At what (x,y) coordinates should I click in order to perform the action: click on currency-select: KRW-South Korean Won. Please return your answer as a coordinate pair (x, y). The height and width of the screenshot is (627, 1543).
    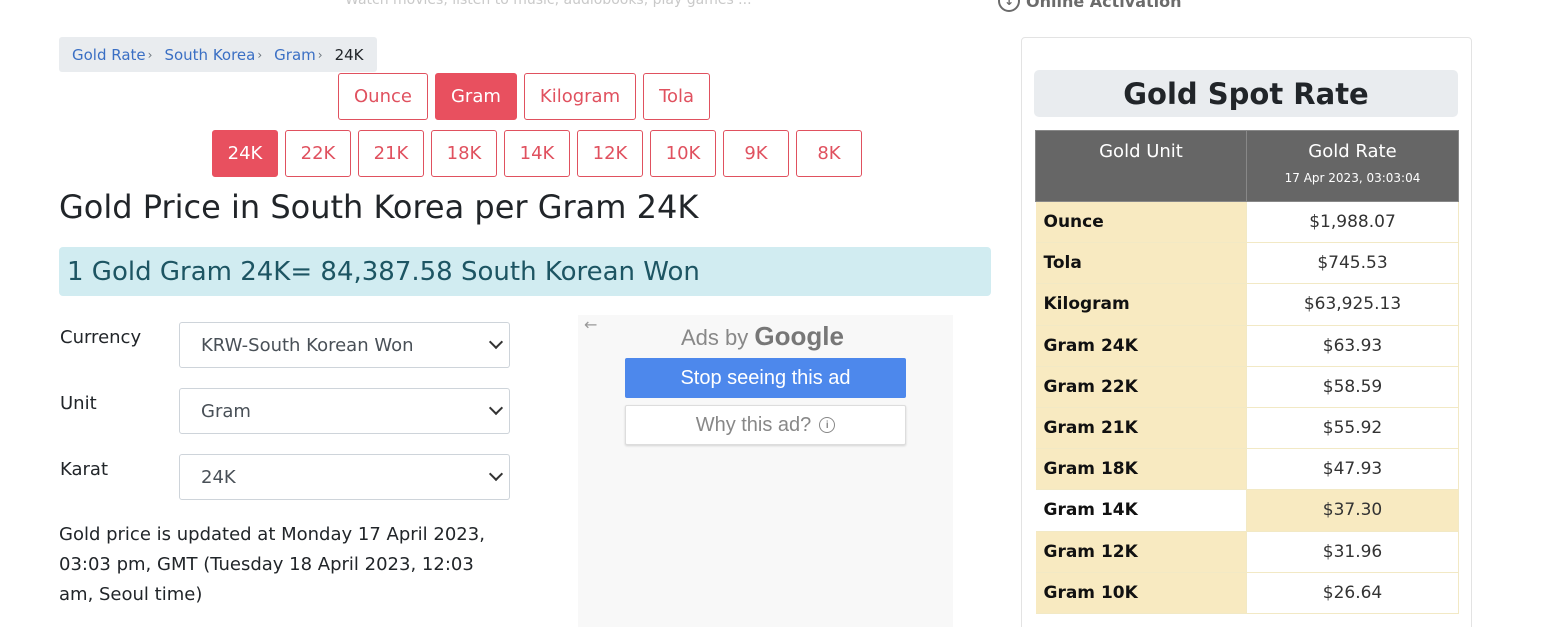
    Looking at the image, I should click on (344, 345).